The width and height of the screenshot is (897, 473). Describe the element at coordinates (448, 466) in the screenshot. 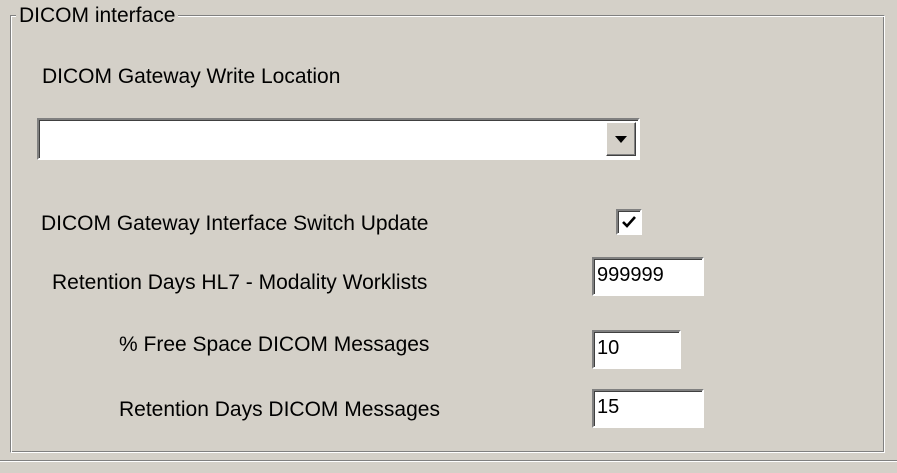

I see `panel-bottom-edge` at that location.